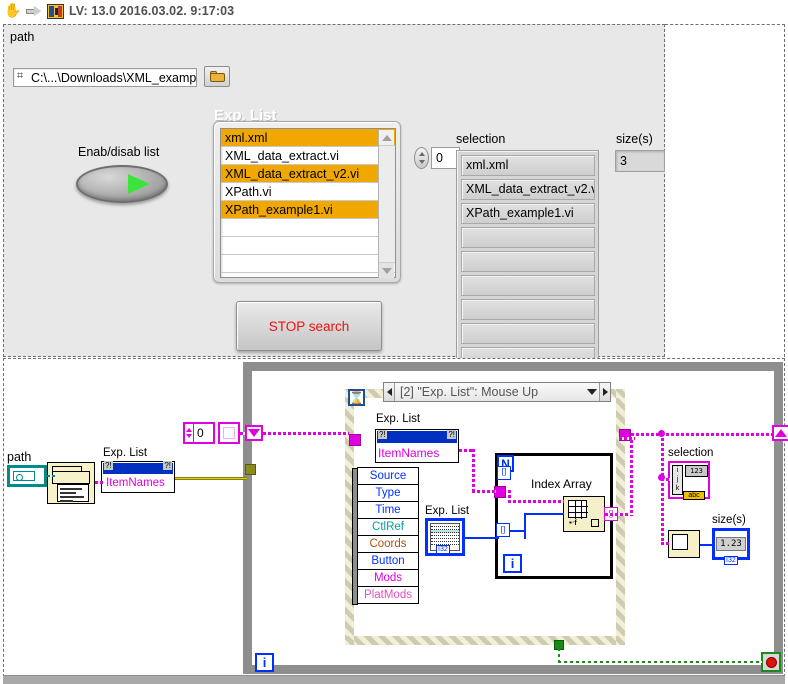 Image resolution: width=788 pixels, height=684 pixels. What do you see at coordinates (780, 433) in the screenshot?
I see `while-loop-tunnel-up` at bounding box center [780, 433].